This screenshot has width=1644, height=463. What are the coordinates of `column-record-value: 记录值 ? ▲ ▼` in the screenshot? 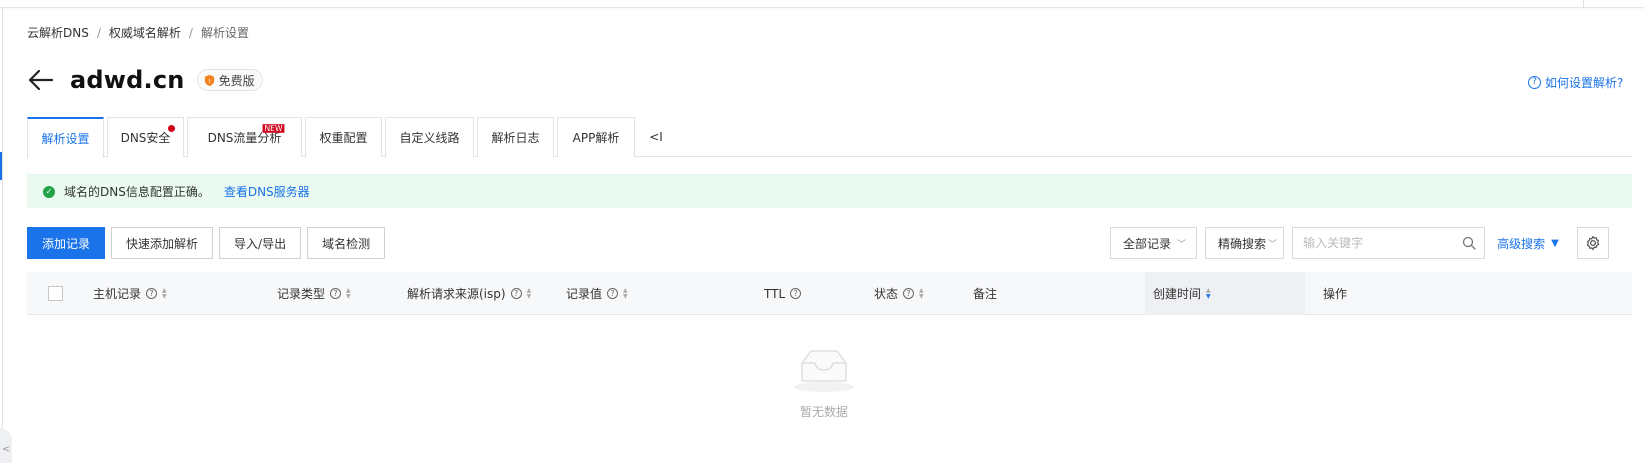 It's located at (597, 293).